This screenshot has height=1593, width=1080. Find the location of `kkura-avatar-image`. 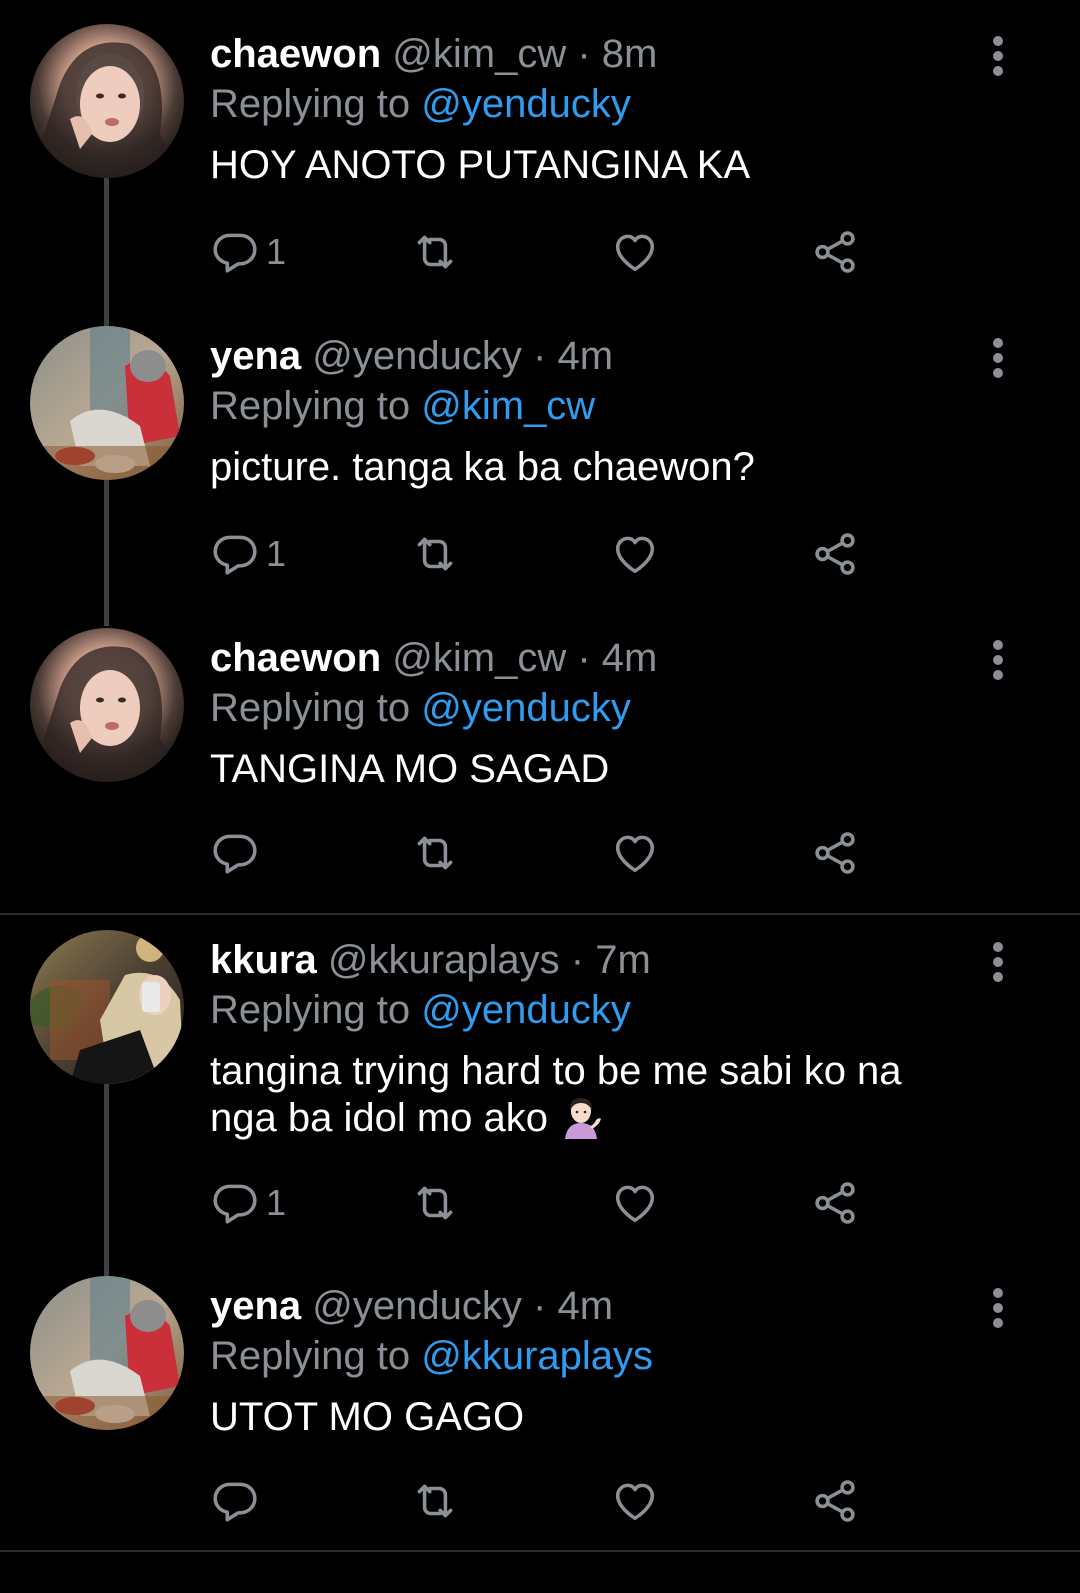

kkura-avatar-image is located at coordinates (107, 1007).